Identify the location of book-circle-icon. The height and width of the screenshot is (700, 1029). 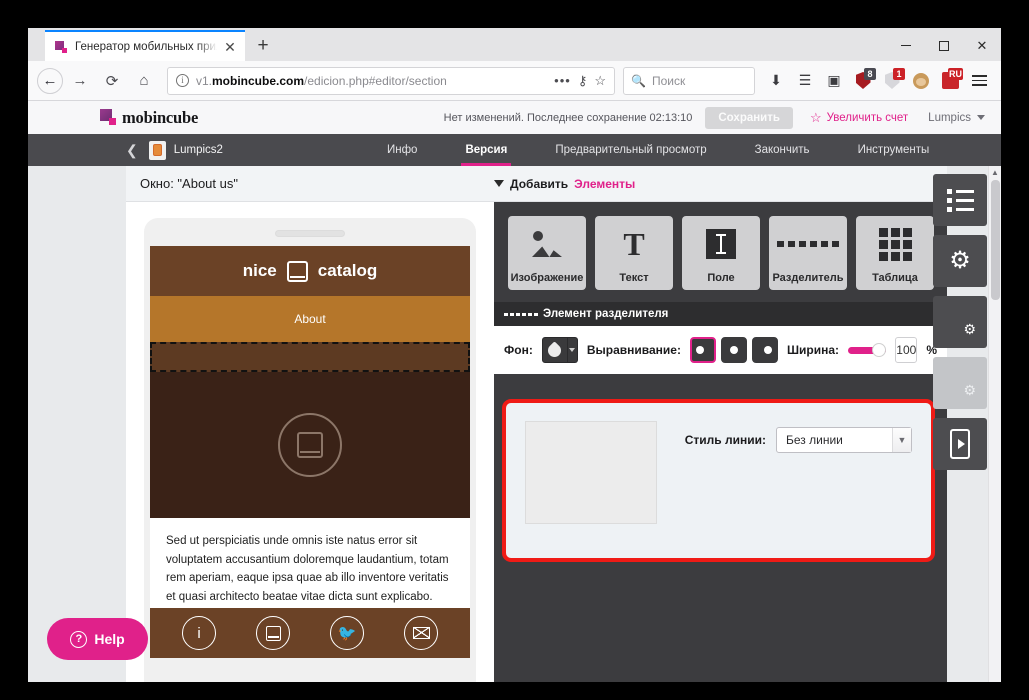
(310, 445).